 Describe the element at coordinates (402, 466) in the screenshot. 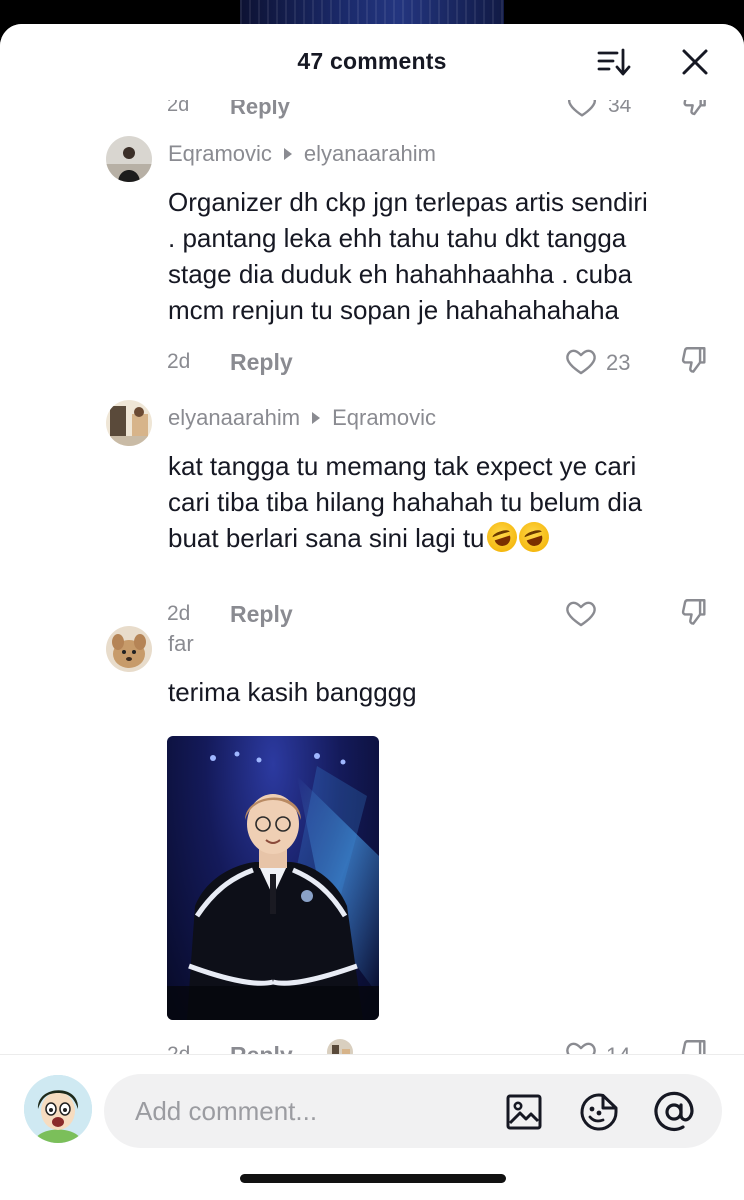

I see `comment-text-line: kat tangga tu memang tak expect ye cari` at that location.